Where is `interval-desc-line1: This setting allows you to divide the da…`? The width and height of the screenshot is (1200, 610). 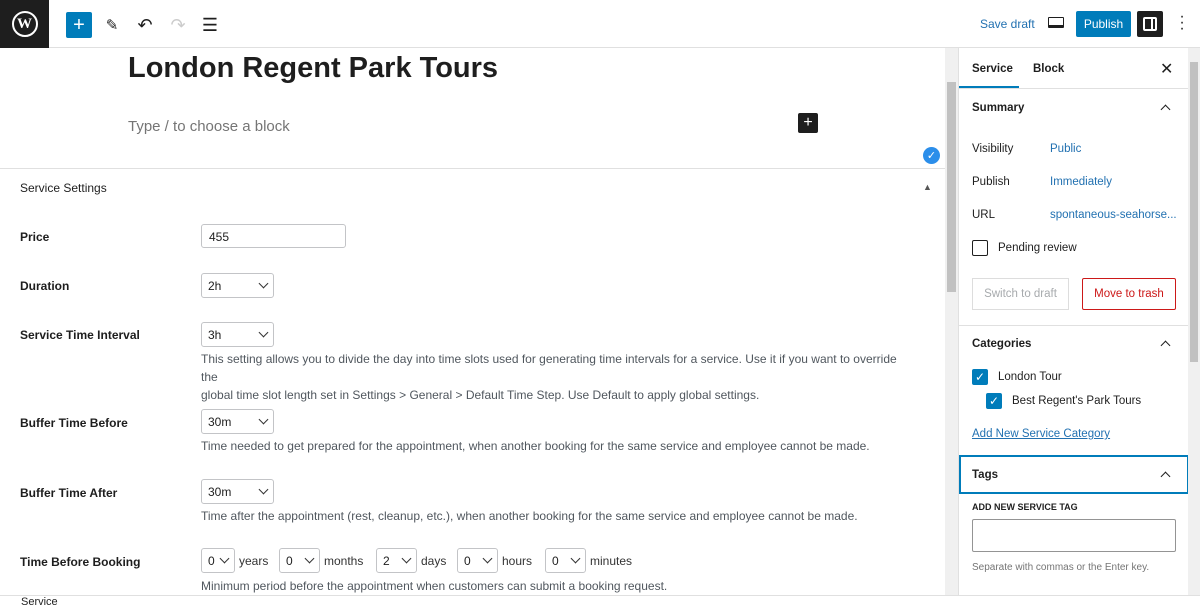
interval-desc-line1: This setting allows you to divide the da… is located at coordinates (549, 368).